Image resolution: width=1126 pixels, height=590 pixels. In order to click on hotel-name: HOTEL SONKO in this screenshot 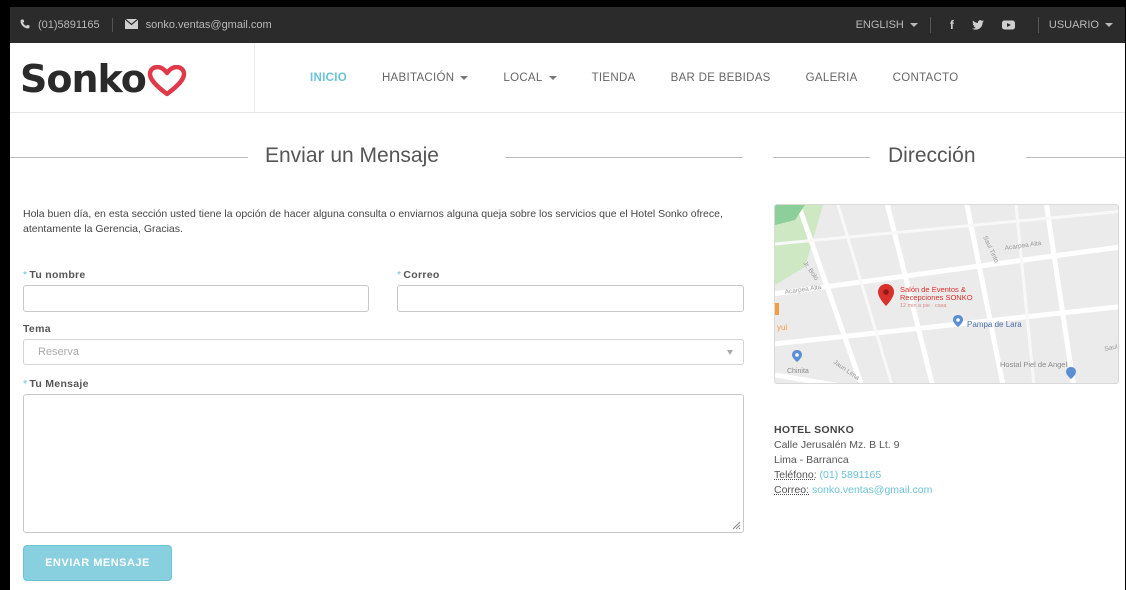, I will do `click(814, 430)`.